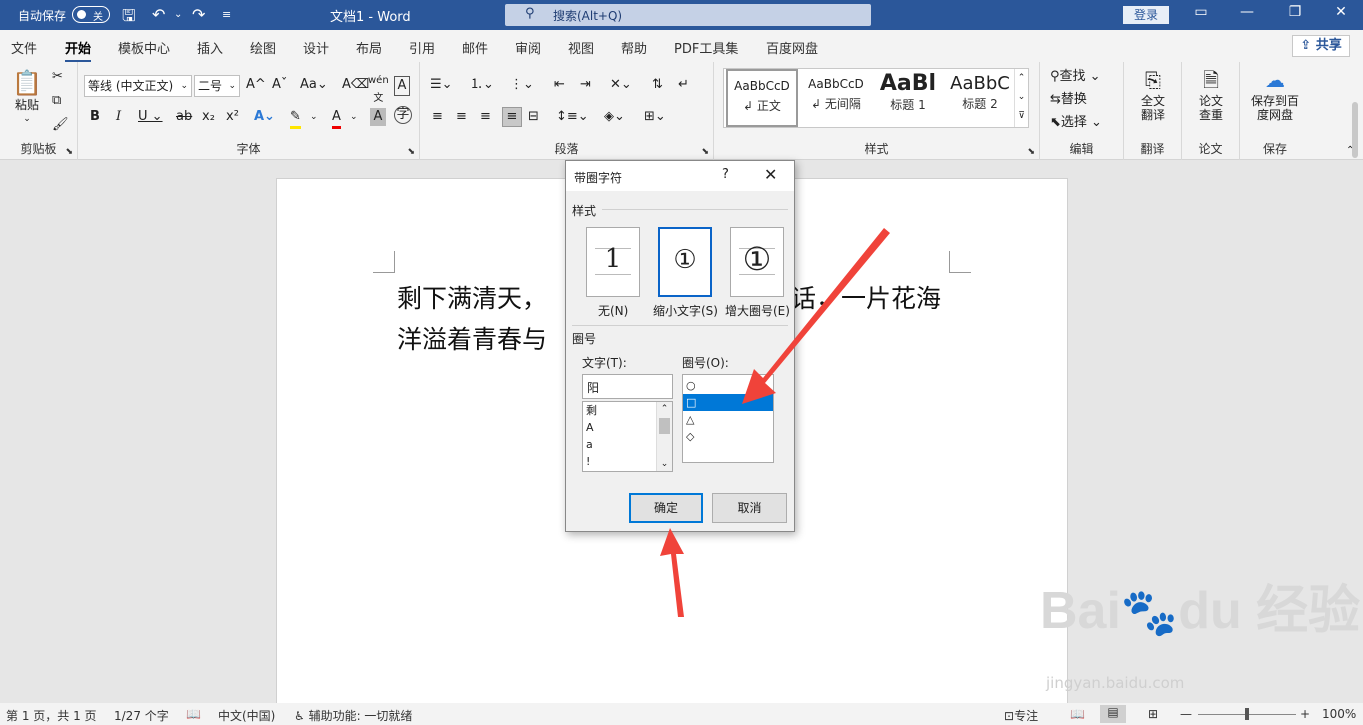  I want to click on annotation-arrows, so click(775, 422).